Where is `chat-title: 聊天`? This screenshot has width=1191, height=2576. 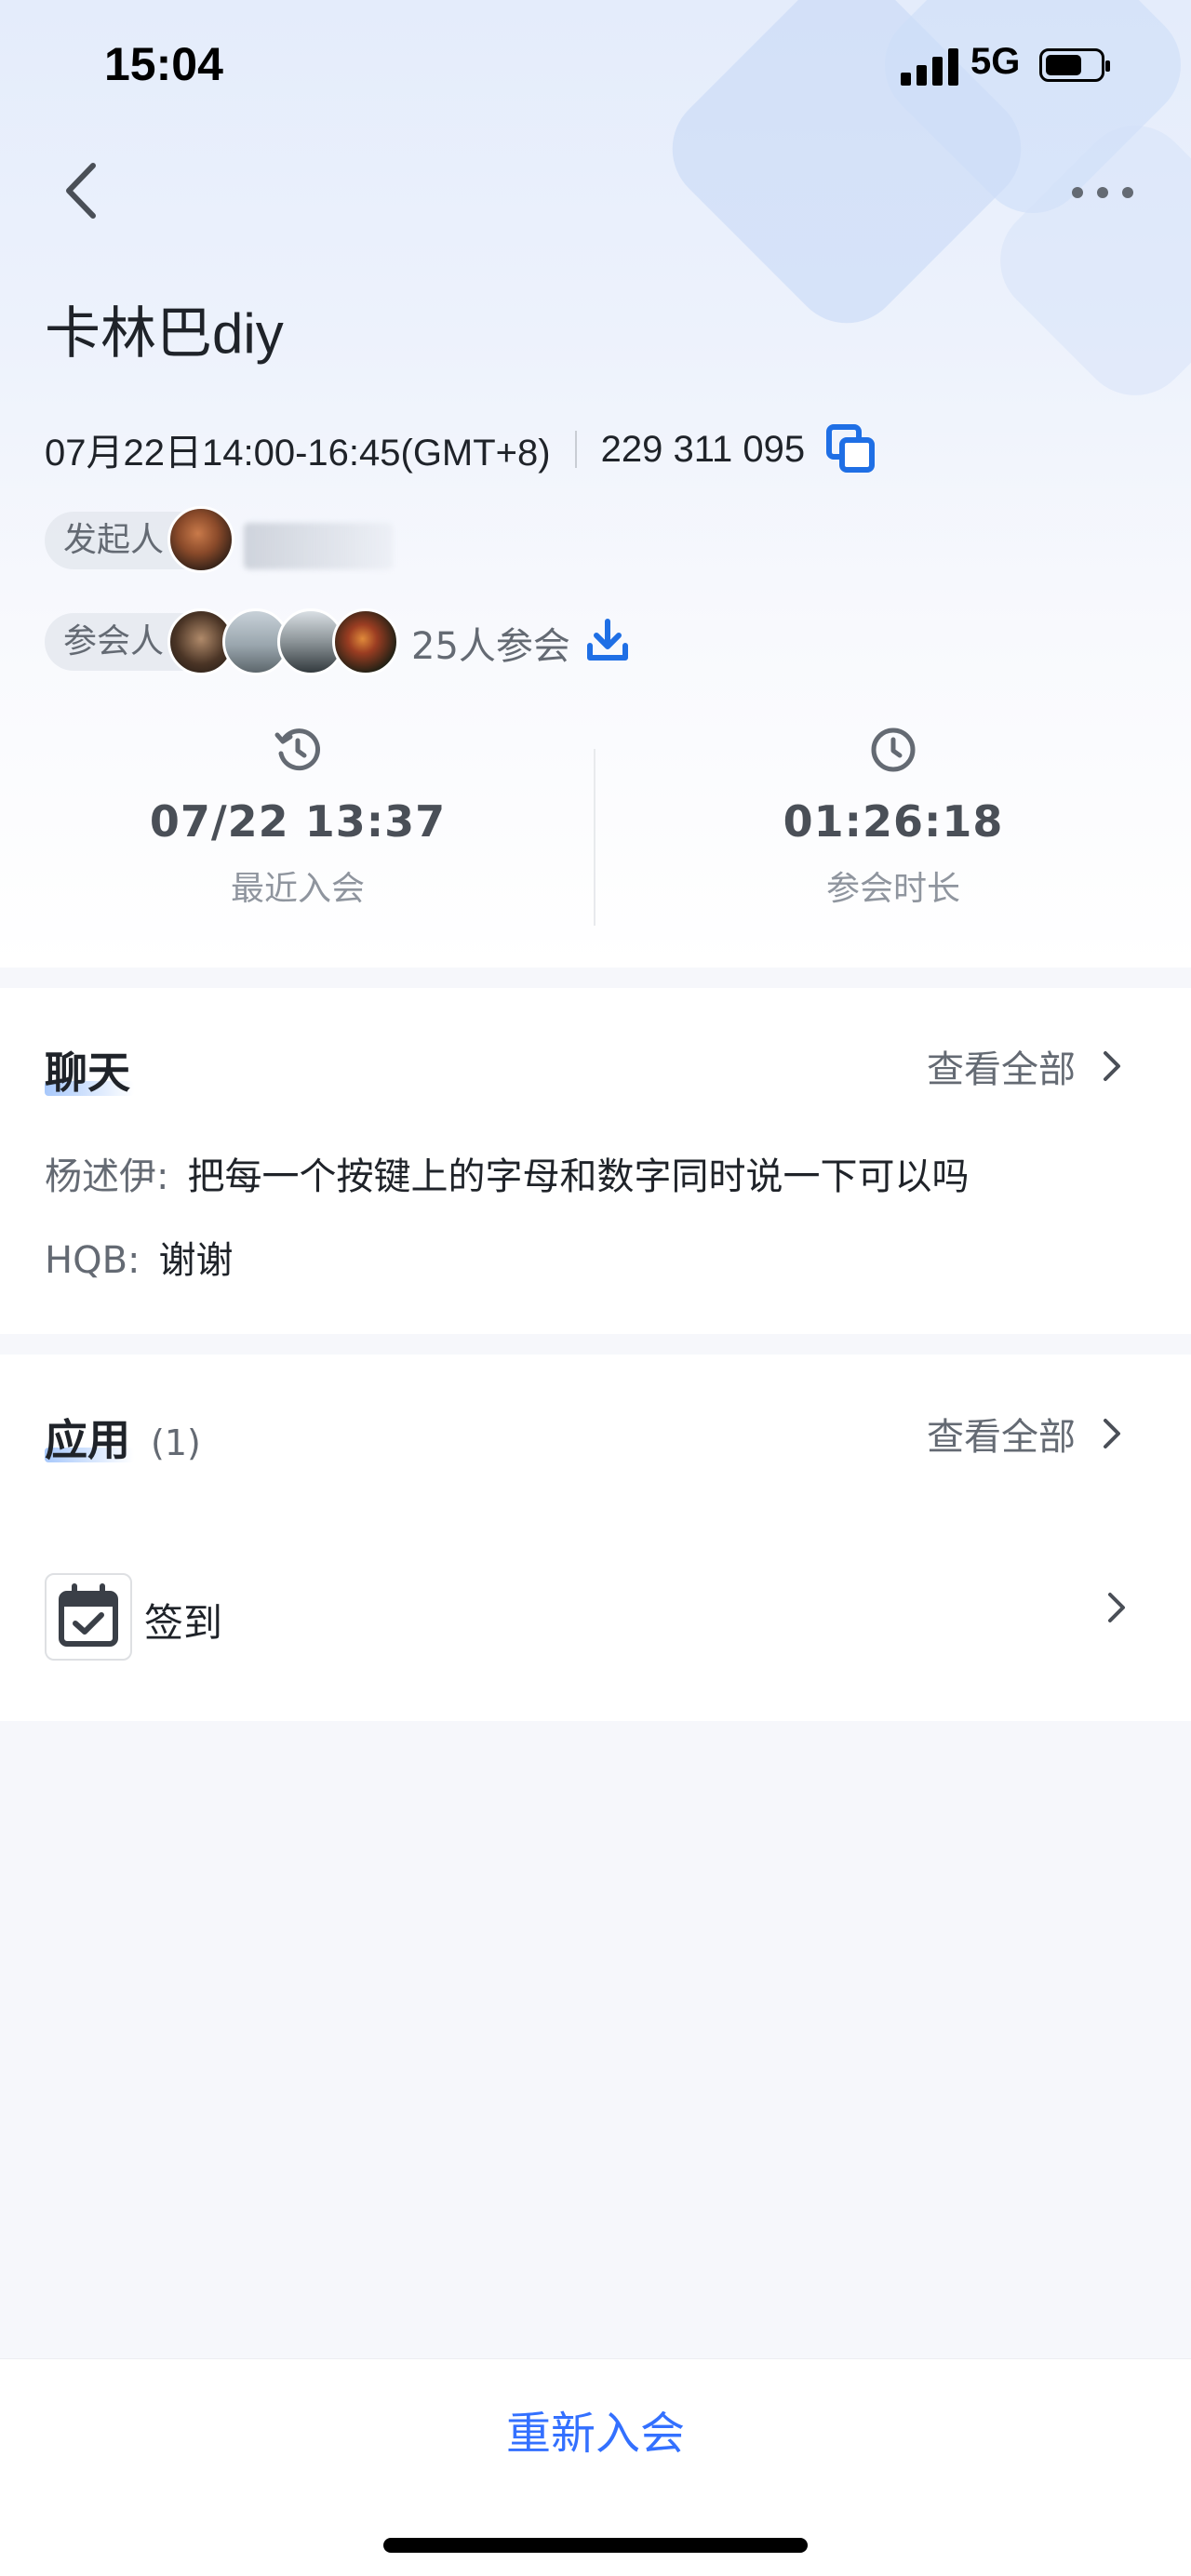 chat-title: 聊天 is located at coordinates (87, 1073).